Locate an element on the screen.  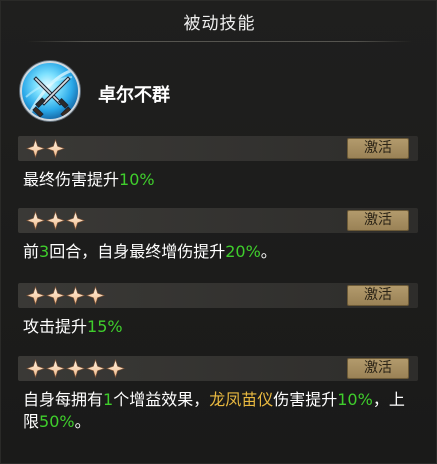
description-segment: 15% is located at coordinates (105, 326).